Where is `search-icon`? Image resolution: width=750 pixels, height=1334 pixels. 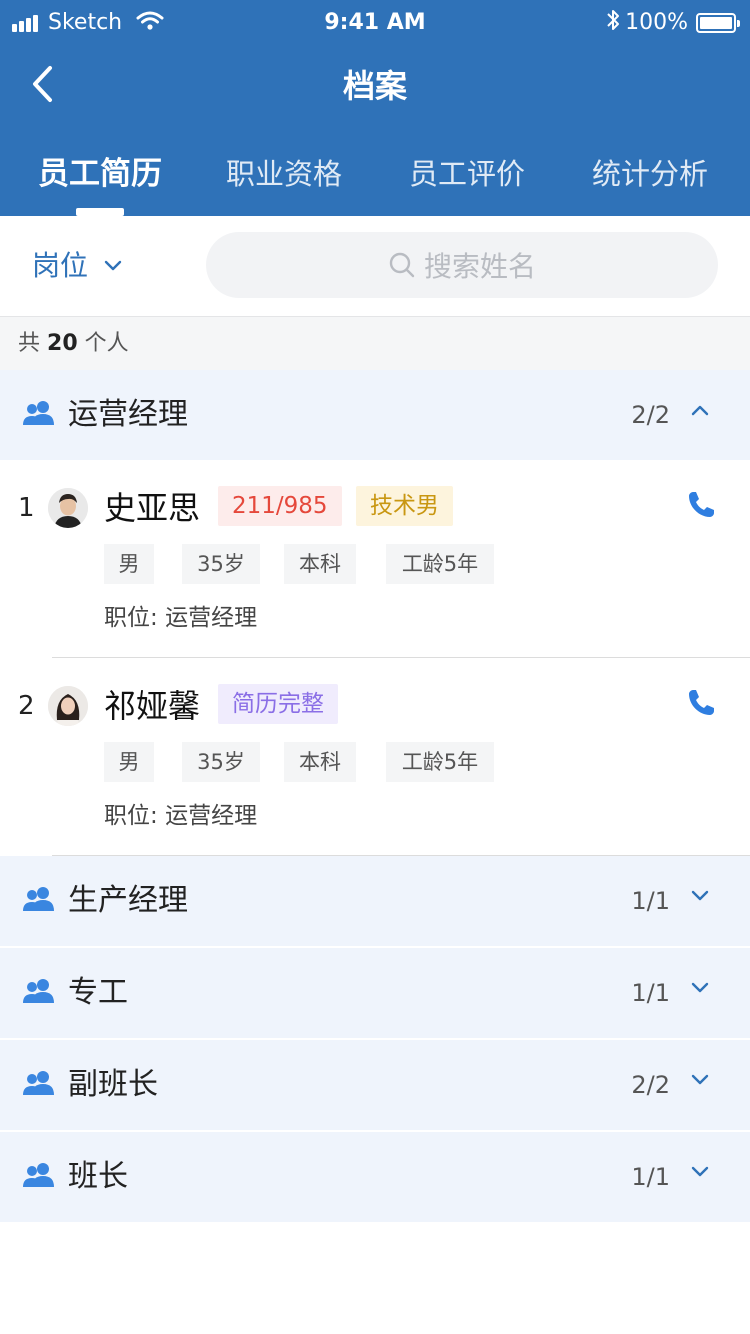 search-icon is located at coordinates (402, 265).